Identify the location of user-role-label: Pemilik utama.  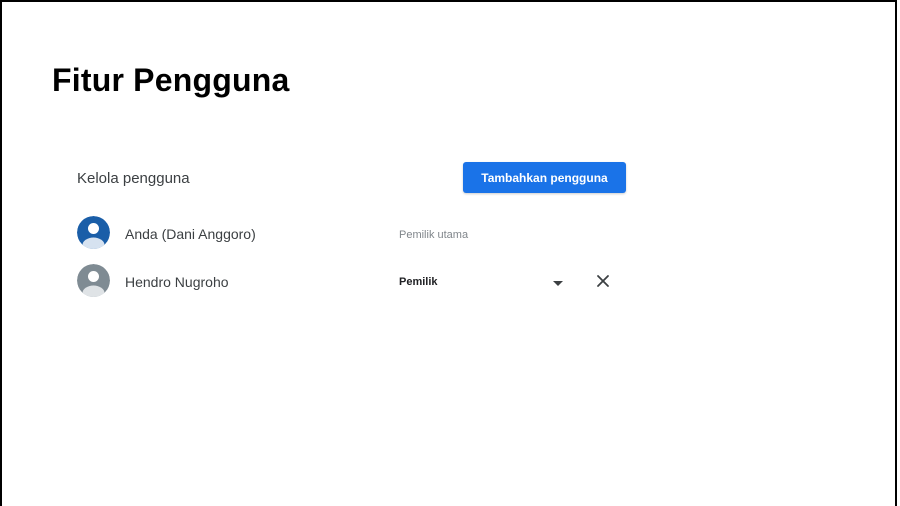
(434, 235).